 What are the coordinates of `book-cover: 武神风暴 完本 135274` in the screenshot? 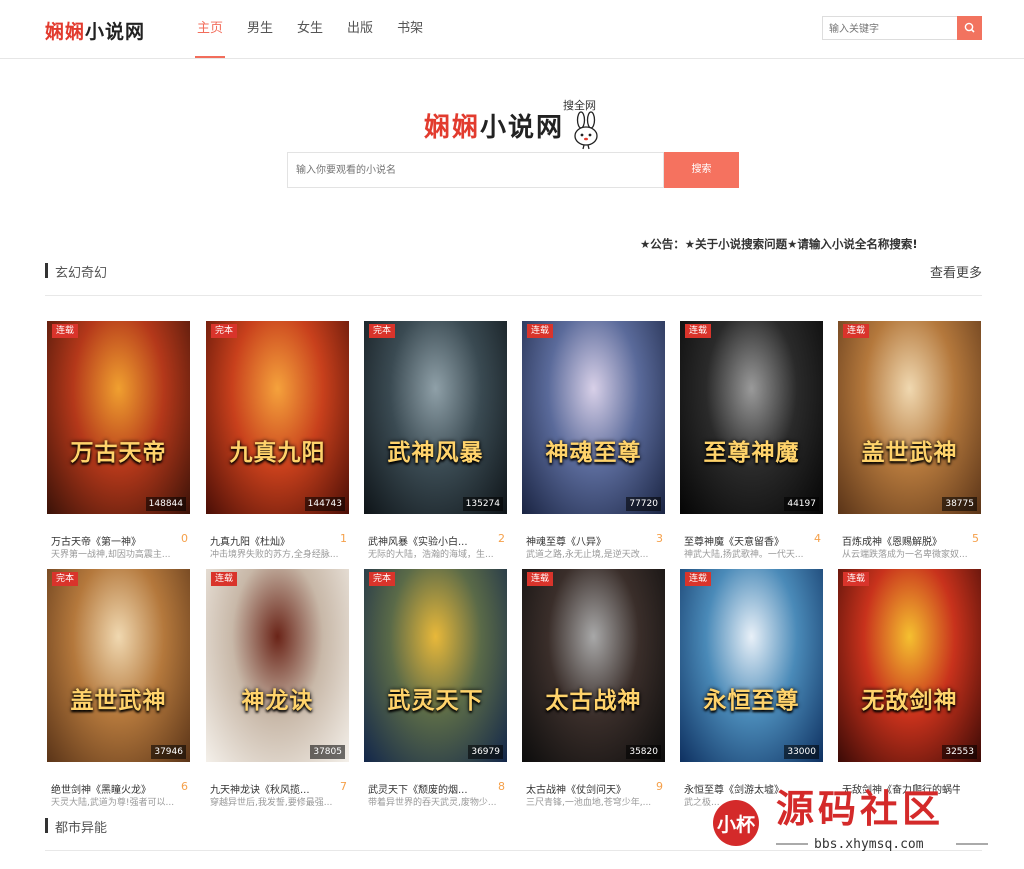 It's located at (435, 417).